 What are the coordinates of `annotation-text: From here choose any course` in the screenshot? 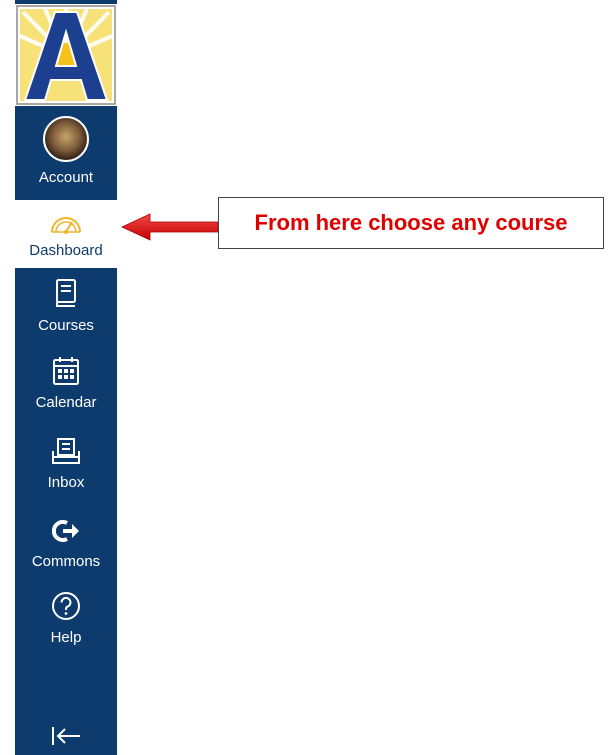 It's located at (411, 222).